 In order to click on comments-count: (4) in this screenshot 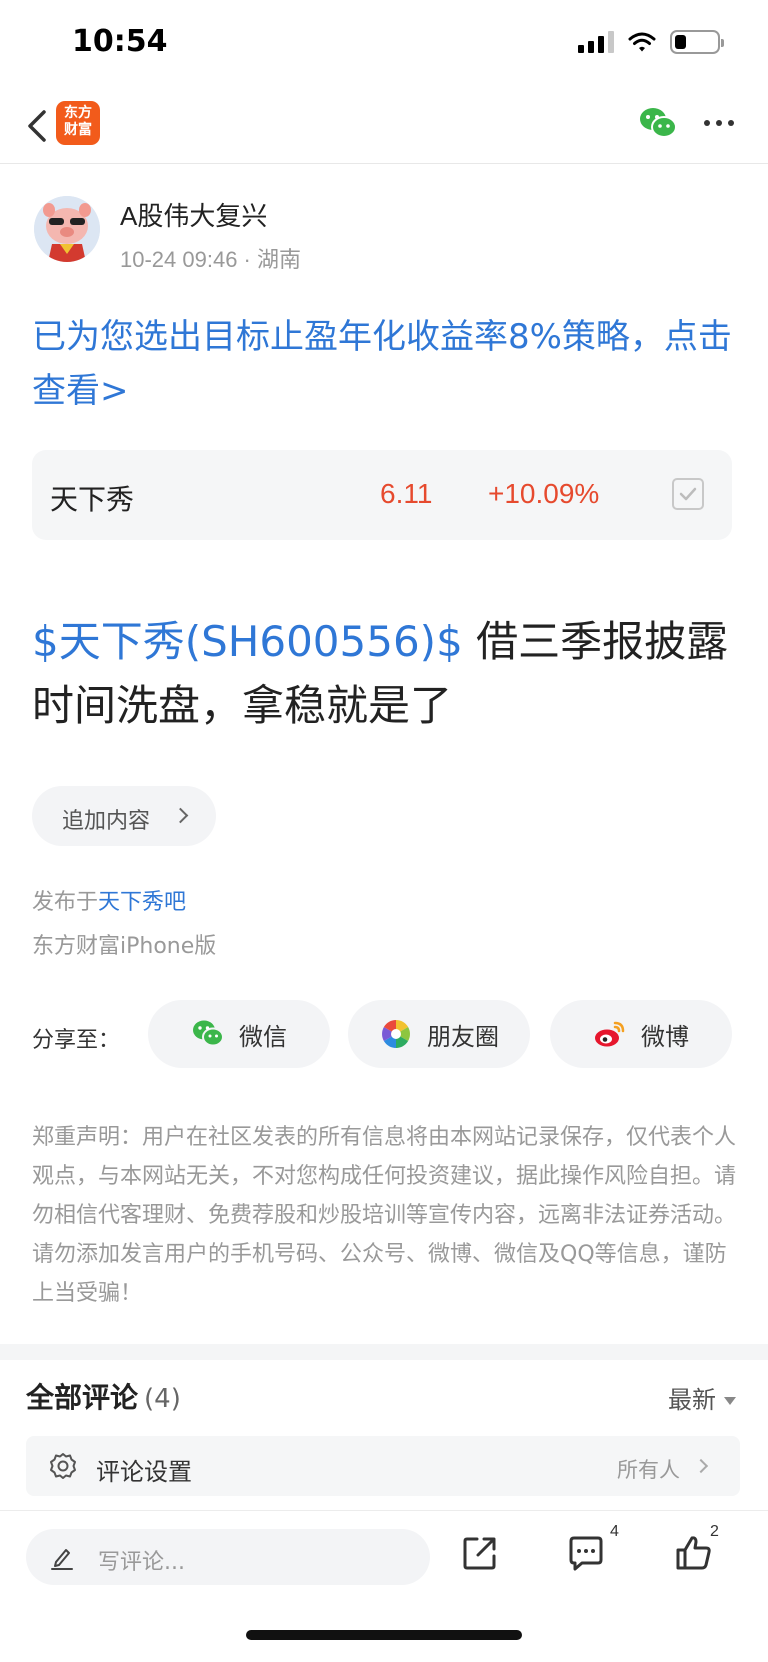, I will do `click(162, 1399)`.